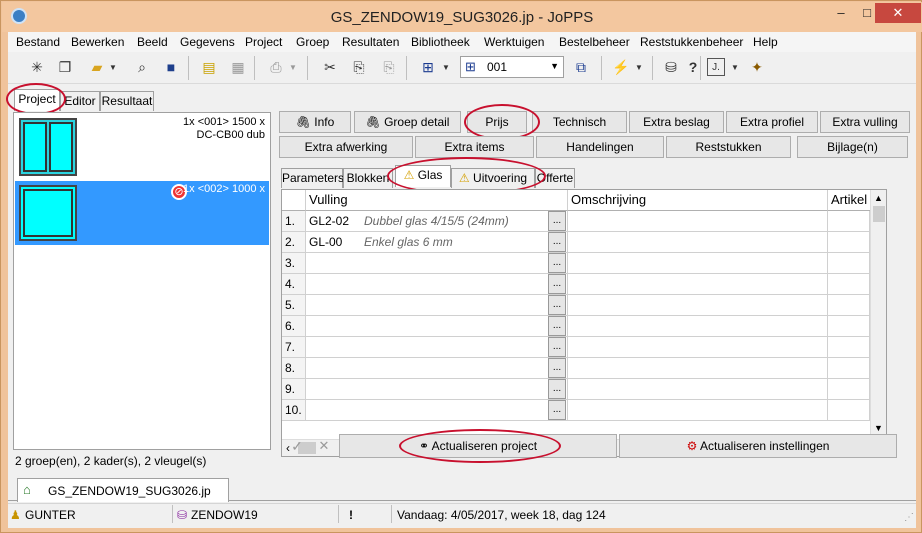 The image size is (922, 533). I want to click on menu-werktuigen: Werktuigen, so click(514, 42).